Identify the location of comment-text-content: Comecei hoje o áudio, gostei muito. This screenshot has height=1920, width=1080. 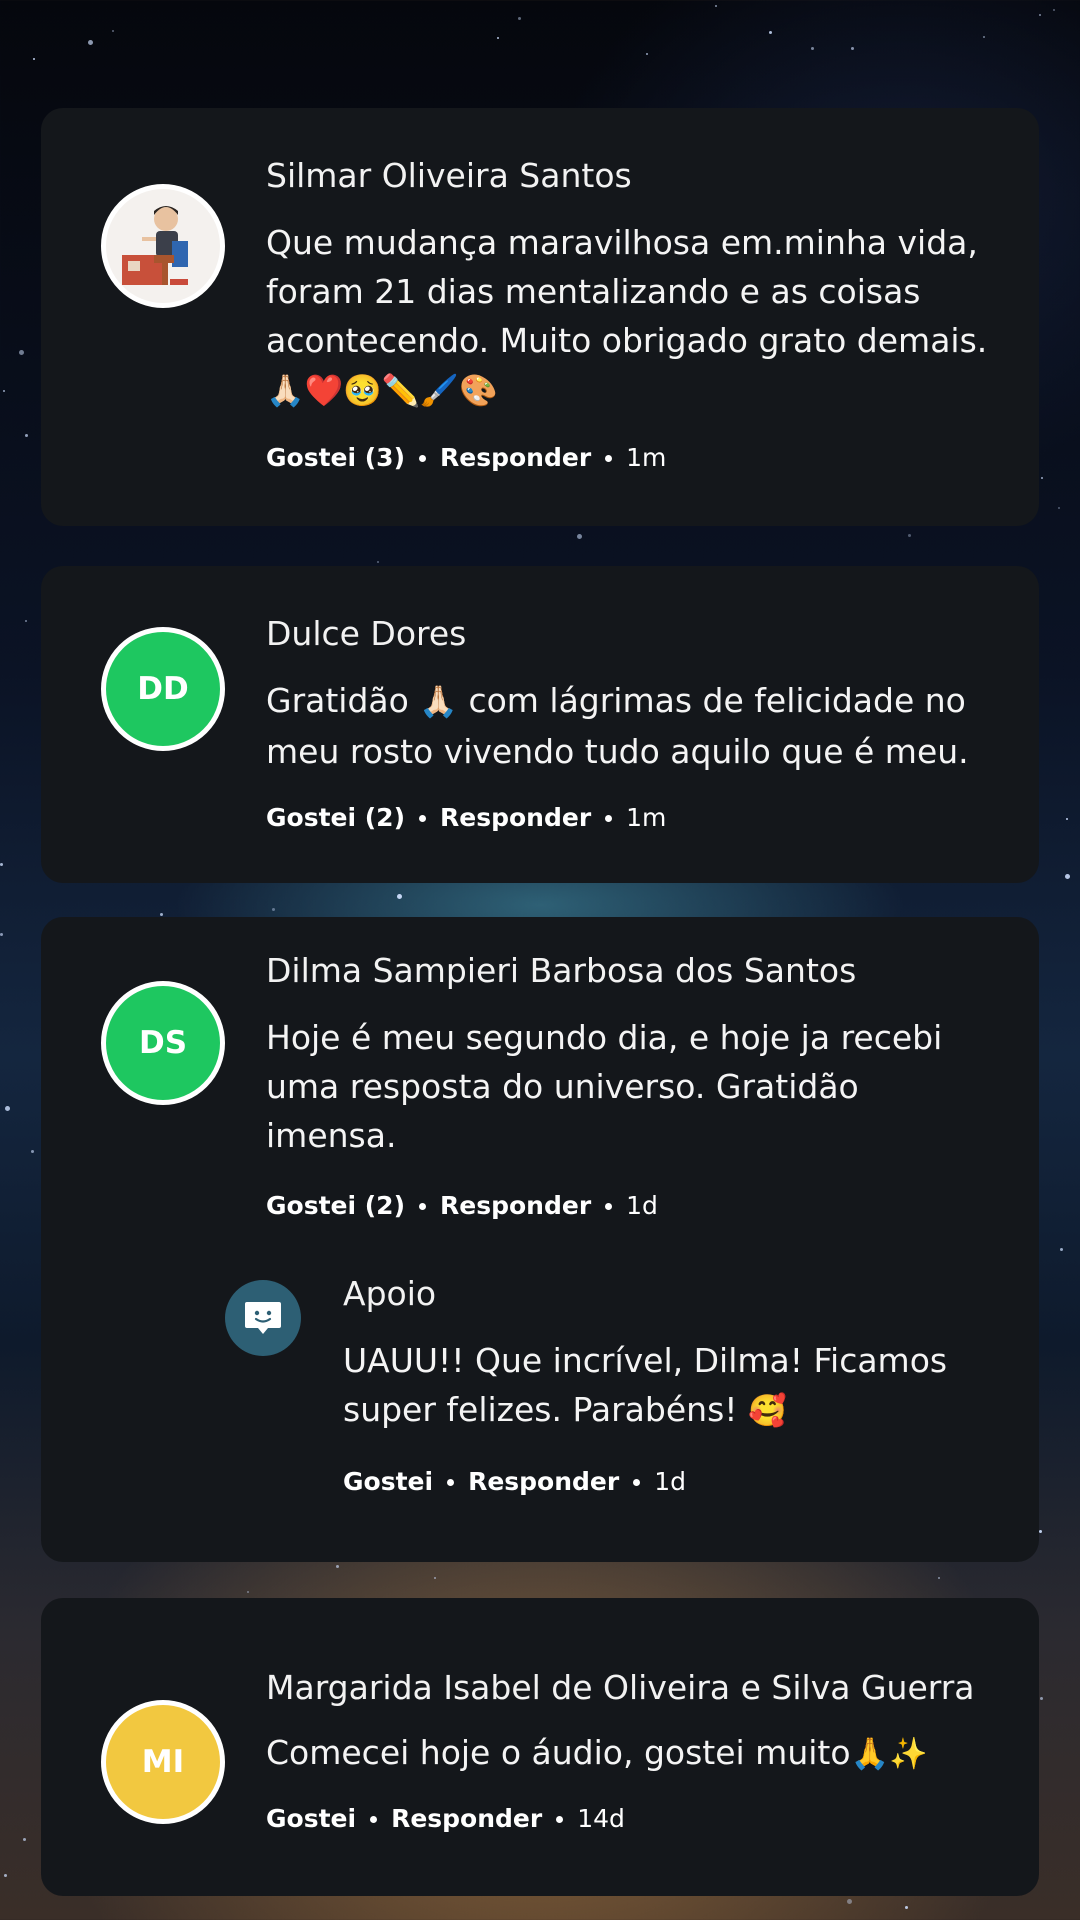
(558, 1752).